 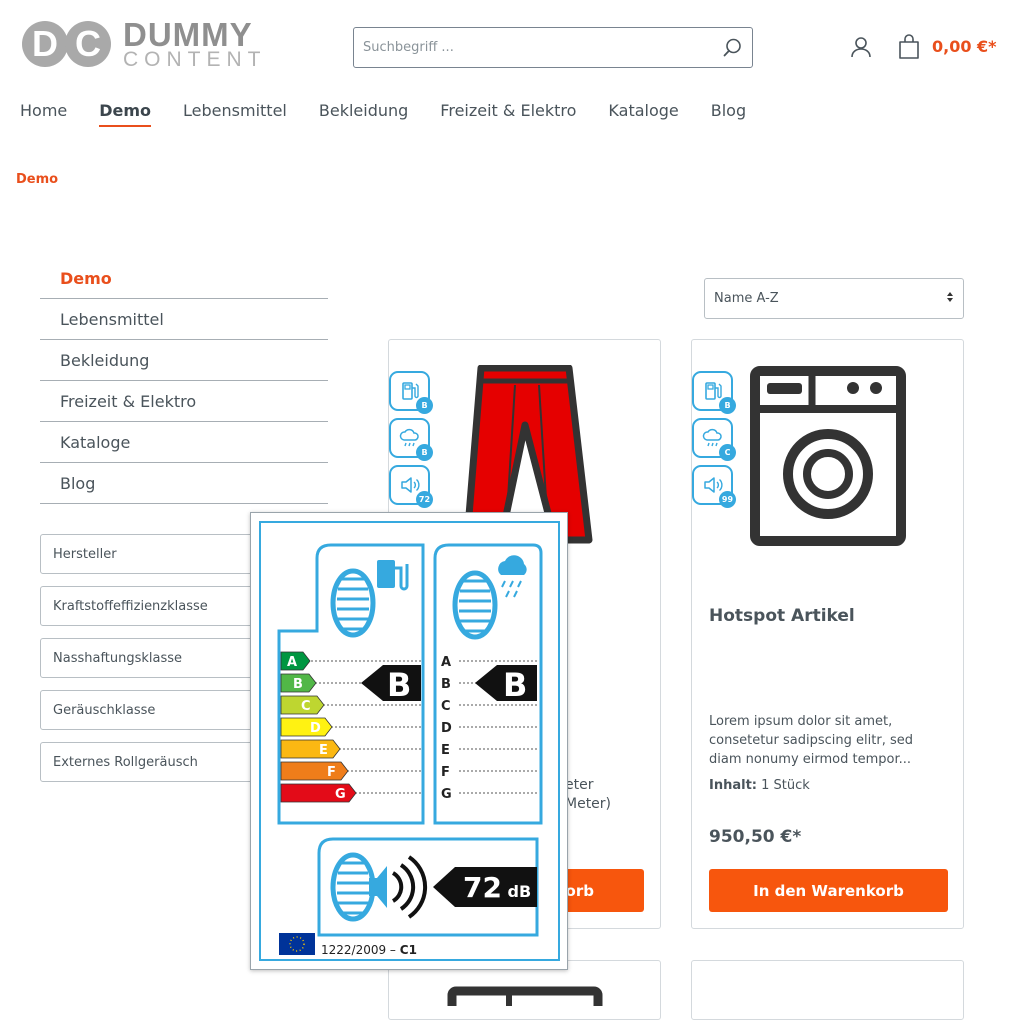 What do you see at coordinates (235, 114) in the screenshot?
I see `nav-item-lebensmittel: Lebensmittel` at bounding box center [235, 114].